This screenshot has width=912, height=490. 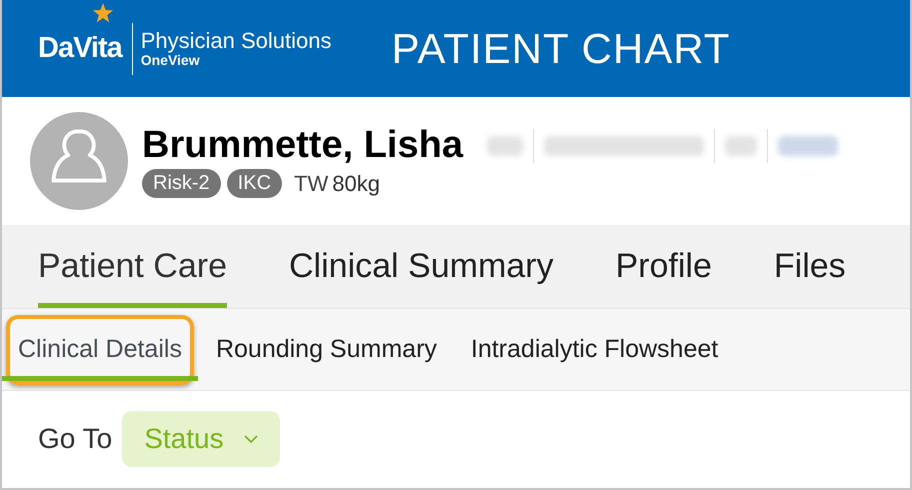 I want to click on avatar-icon, so click(x=79, y=161).